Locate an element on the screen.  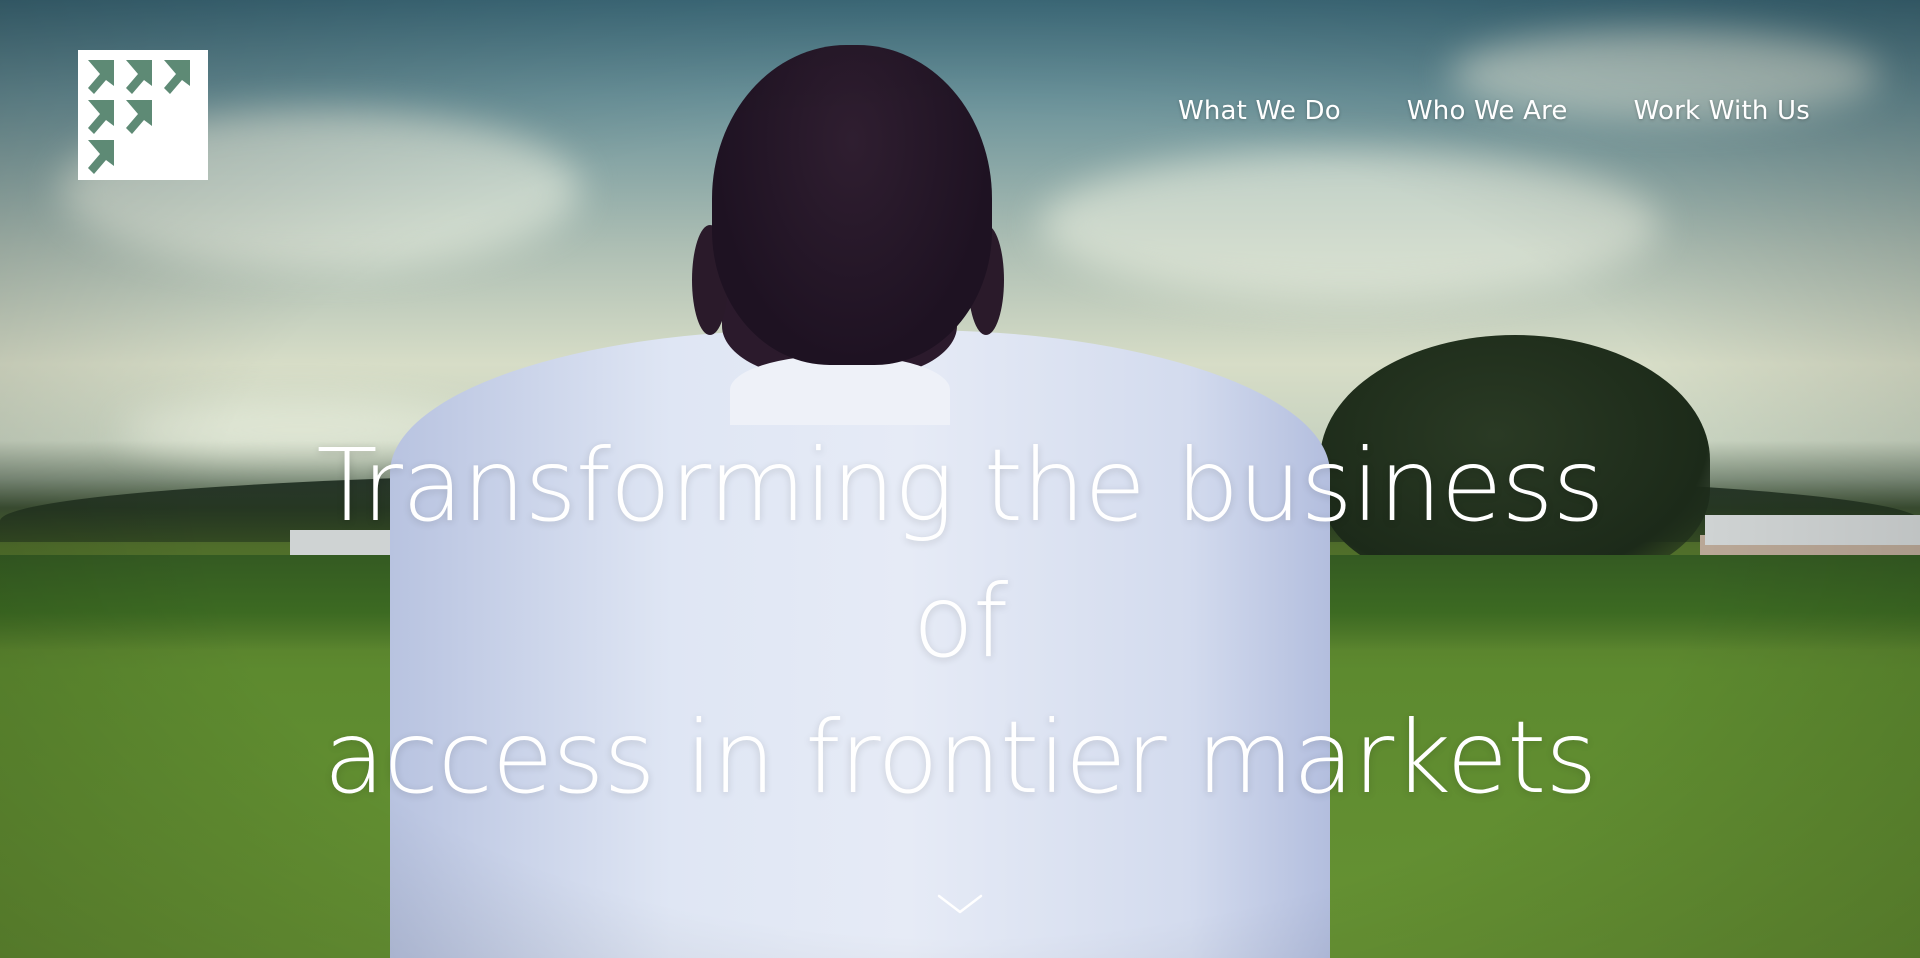
scroll-down-button is located at coordinates (960, 905).